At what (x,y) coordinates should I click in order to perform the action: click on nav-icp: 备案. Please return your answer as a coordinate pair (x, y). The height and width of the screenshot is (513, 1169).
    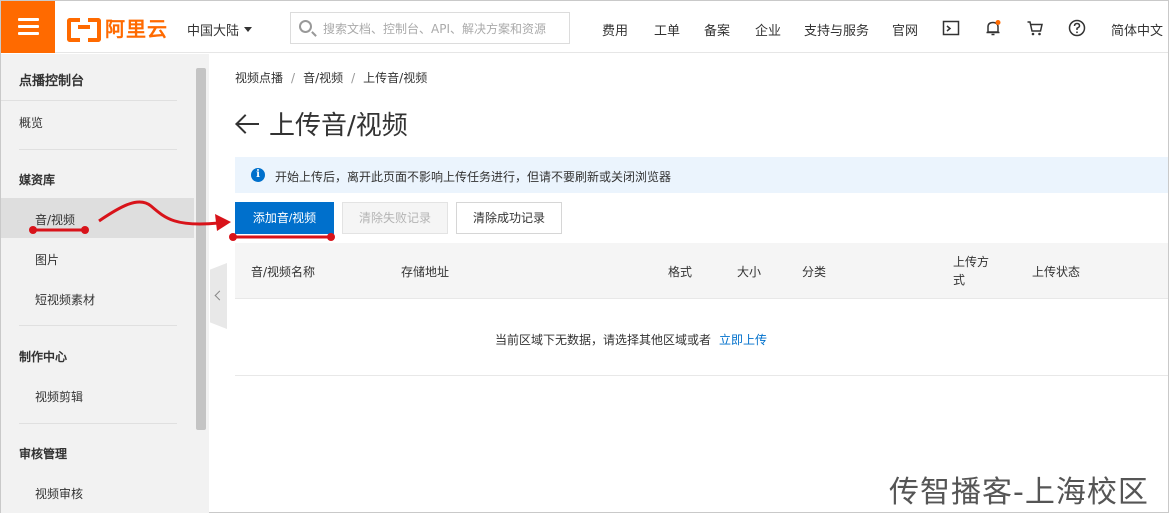
    Looking at the image, I should click on (717, 29).